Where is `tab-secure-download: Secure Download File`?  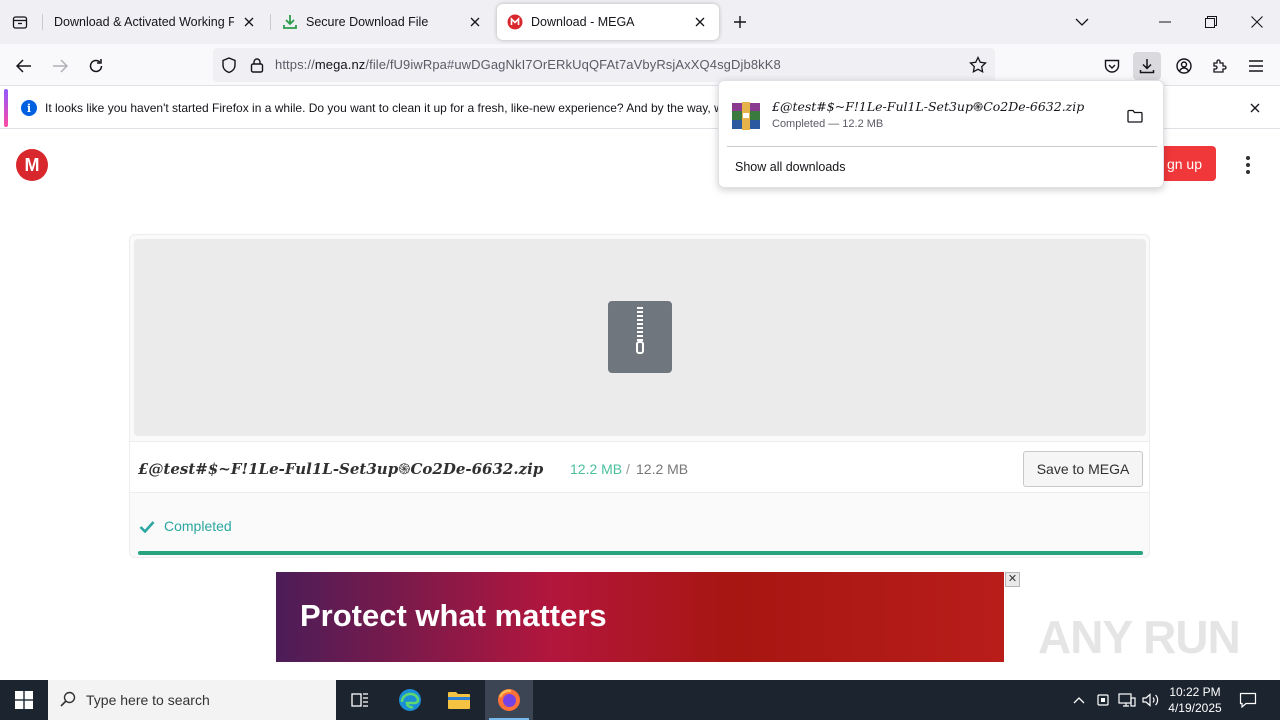 tab-secure-download: Secure Download File is located at coordinates (383, 22).